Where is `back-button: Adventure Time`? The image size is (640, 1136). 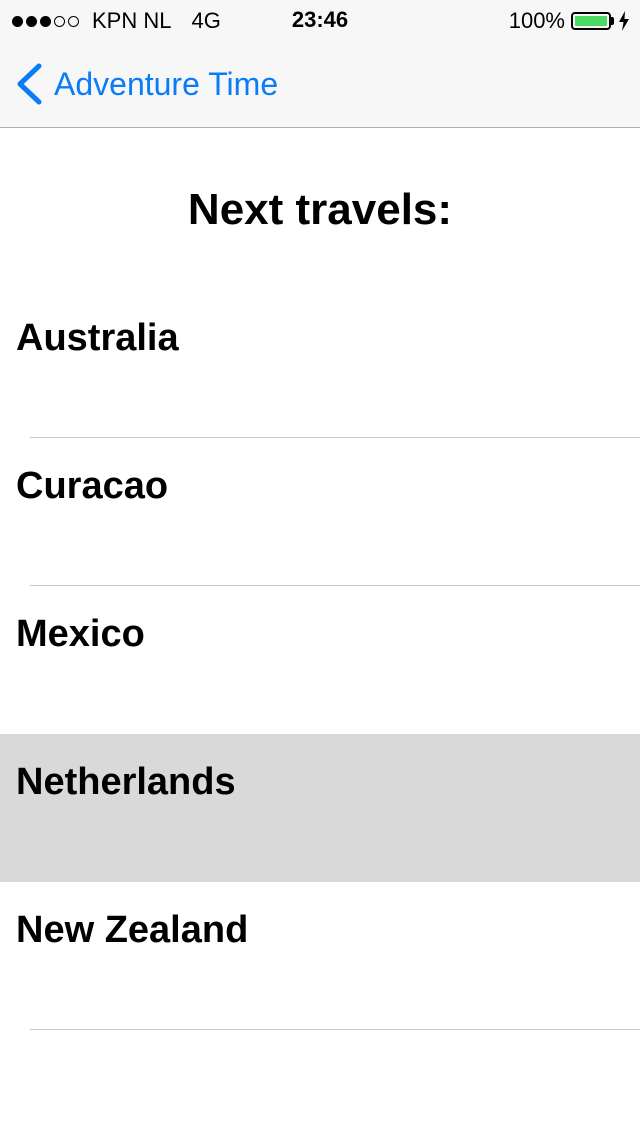 back-button: Adventure Time is located at coordinates (146, 84).